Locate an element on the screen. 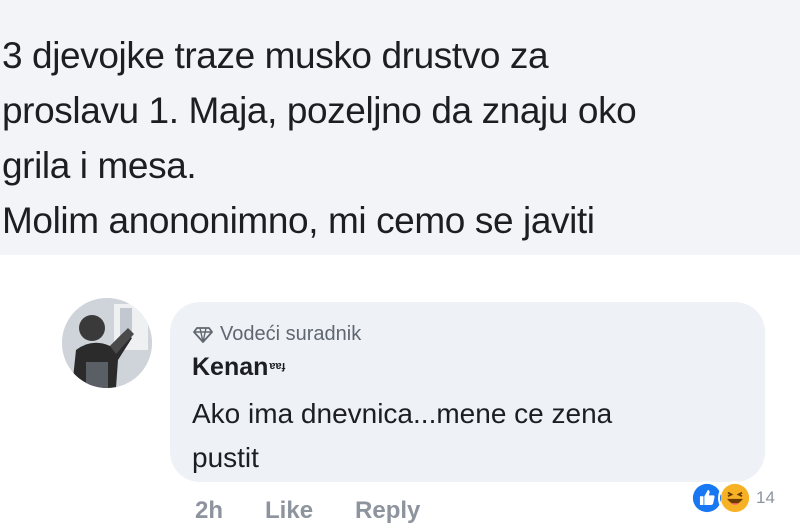 This screenshot has width=800, height=525. comment-actions: 2h Like Reply is located at coordinates (307, 510).